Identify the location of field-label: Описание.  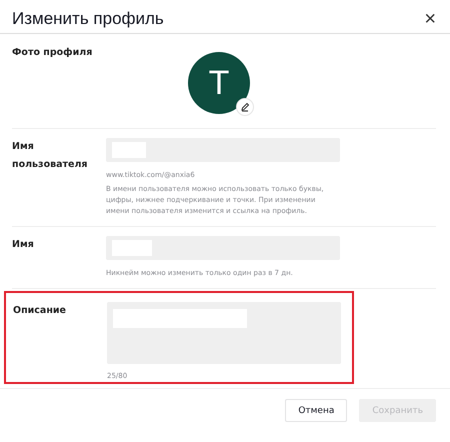
(40, 311).